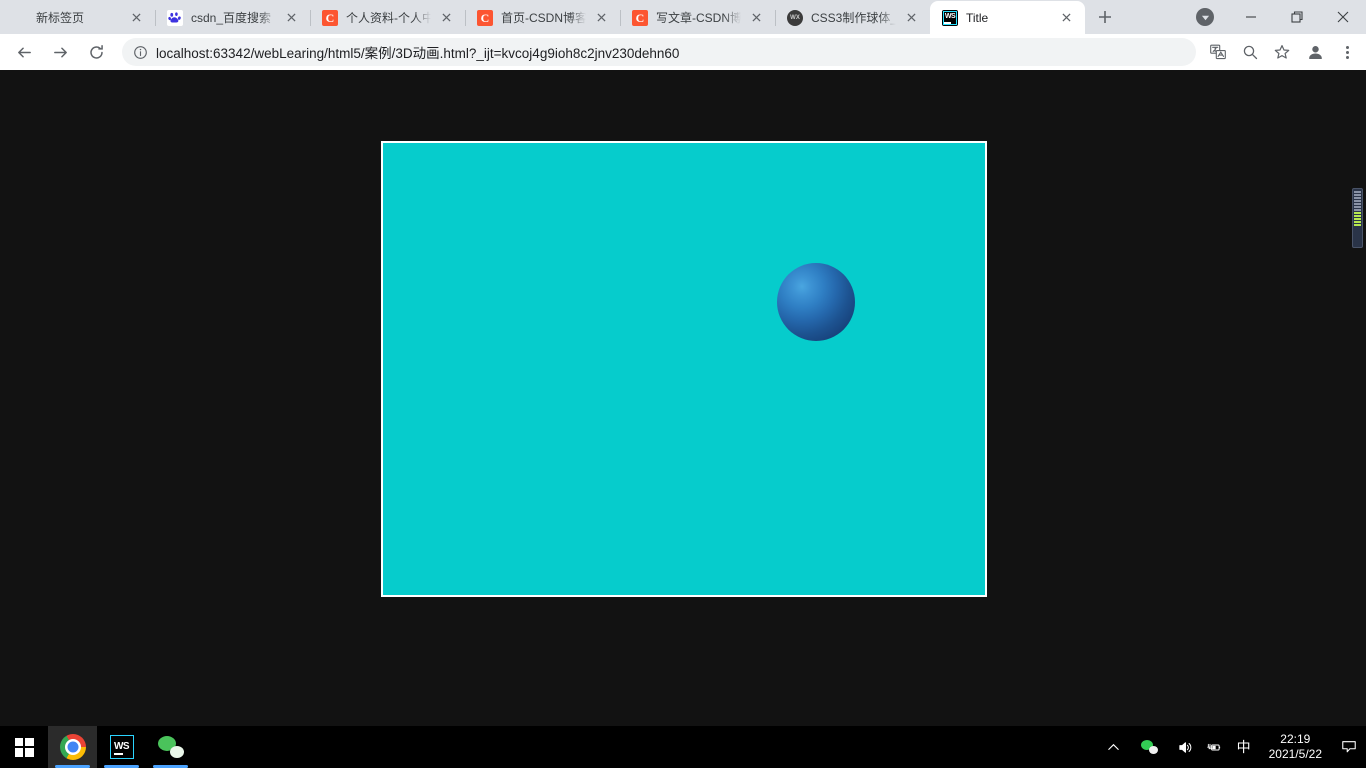 This screenshot has height=768, width=1366. What do you see at coordinates (1349, 747) in the screenshot?
I see `notification-icon` at bounding box center [1349, 747].